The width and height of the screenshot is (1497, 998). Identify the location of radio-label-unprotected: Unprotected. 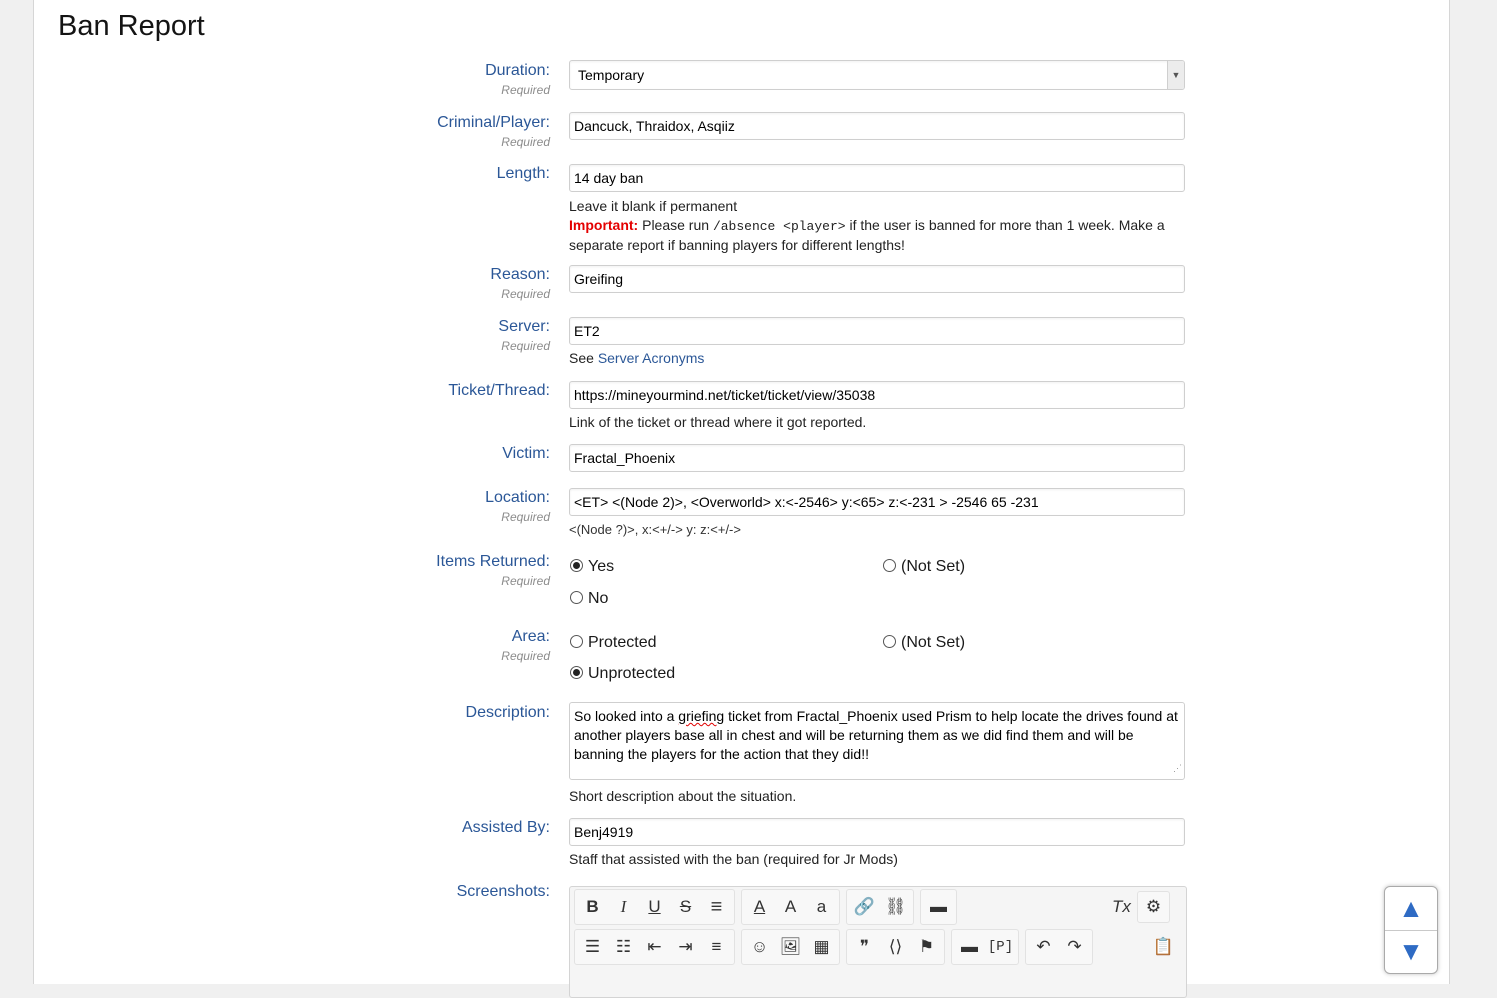
(632, 673).